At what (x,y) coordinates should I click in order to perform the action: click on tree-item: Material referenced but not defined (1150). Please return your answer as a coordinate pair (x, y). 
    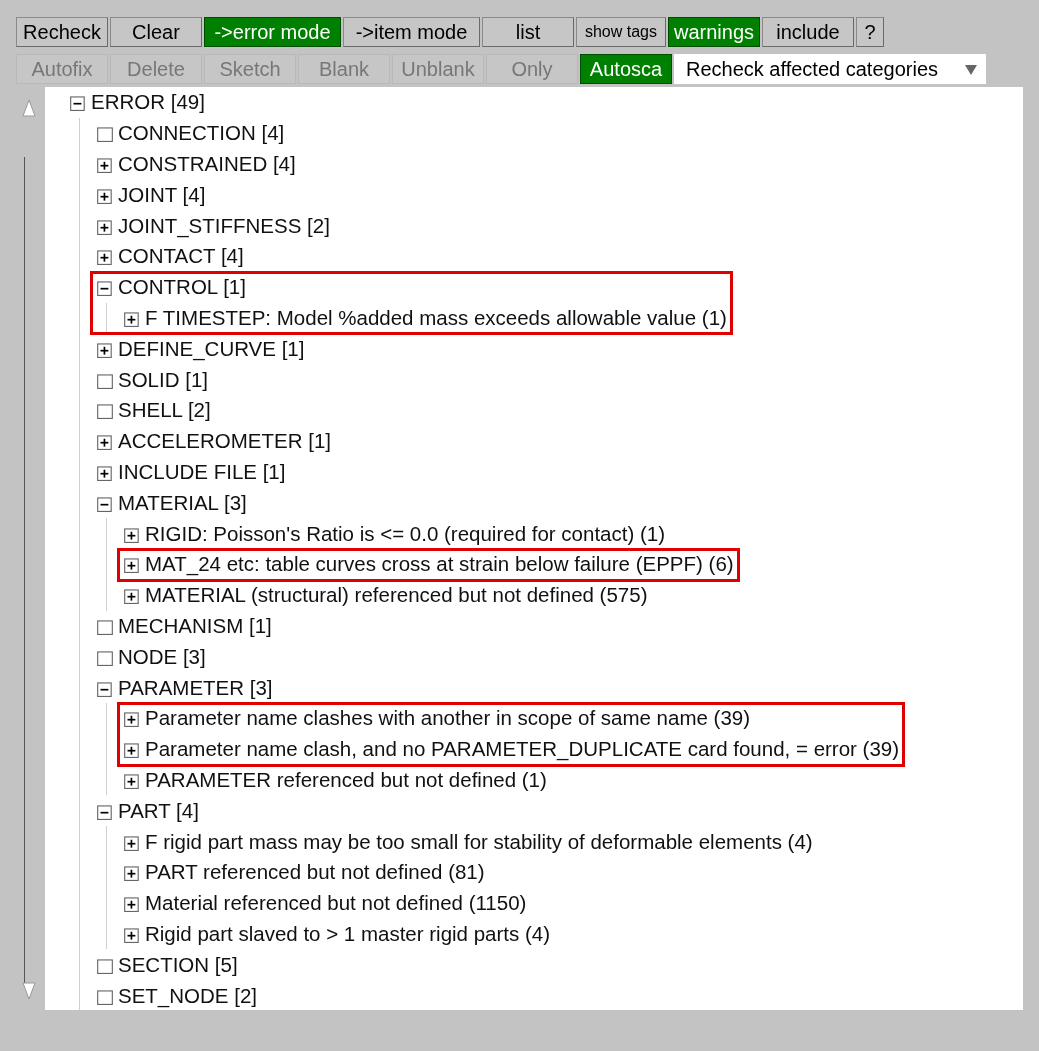
    Looking at the image, I should click on (336, 903).